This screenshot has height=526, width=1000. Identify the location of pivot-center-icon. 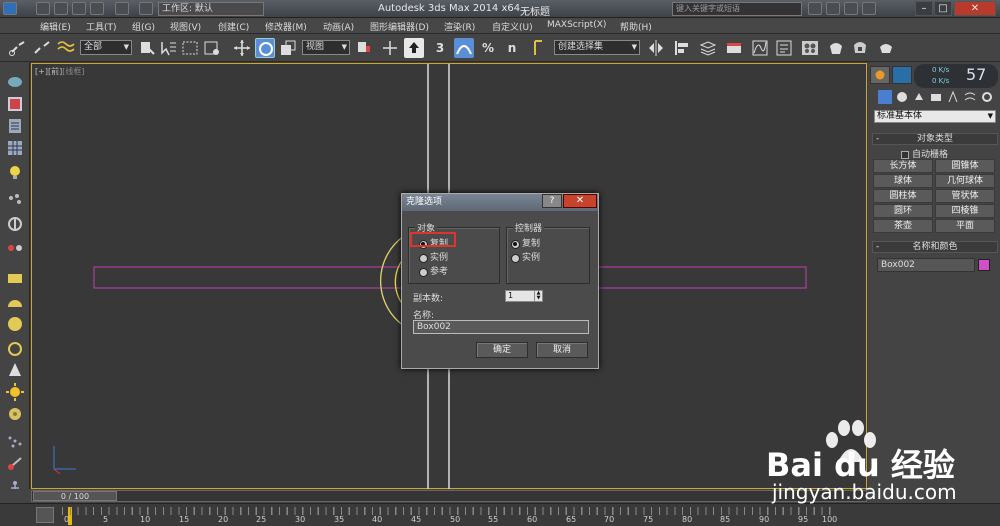
(364, 48).